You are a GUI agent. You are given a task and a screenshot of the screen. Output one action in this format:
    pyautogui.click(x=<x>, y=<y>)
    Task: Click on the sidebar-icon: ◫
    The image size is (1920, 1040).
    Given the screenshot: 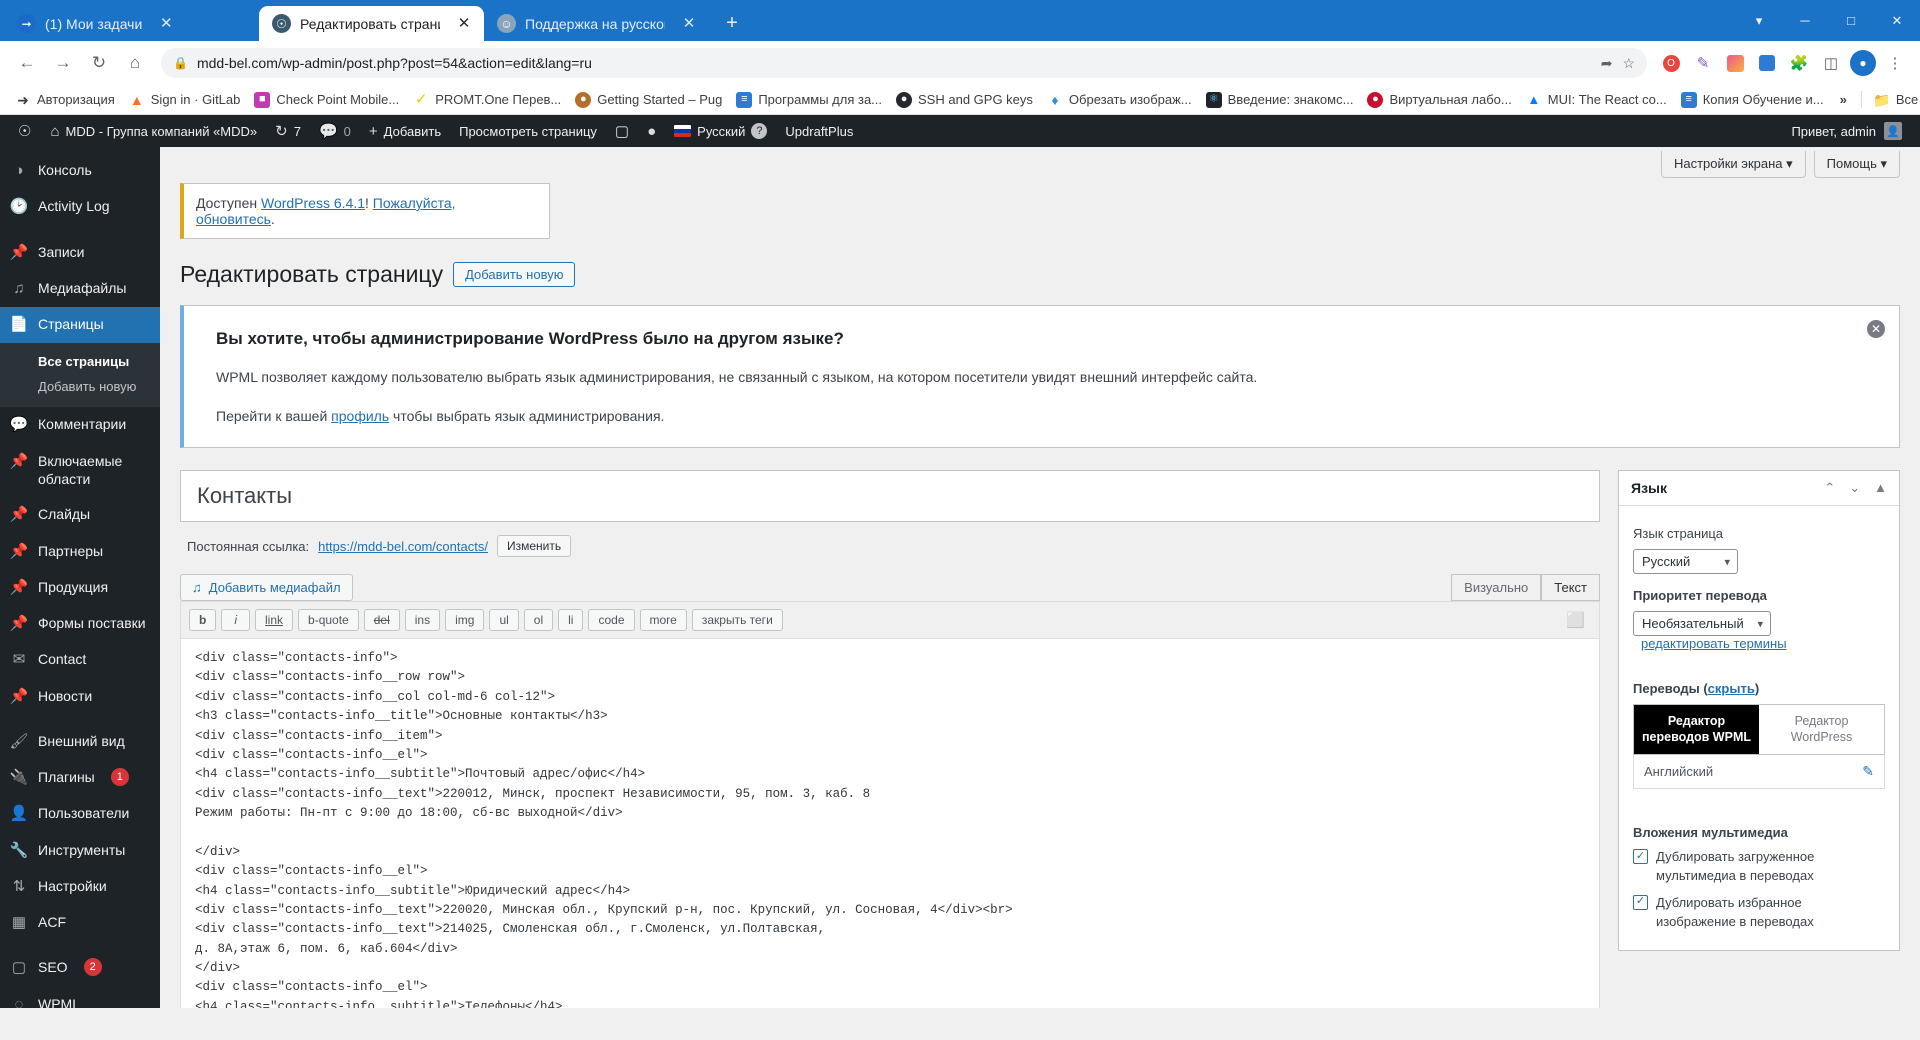 What is the action you would take?
    pyautogui.click(x=1831, y=63)
    